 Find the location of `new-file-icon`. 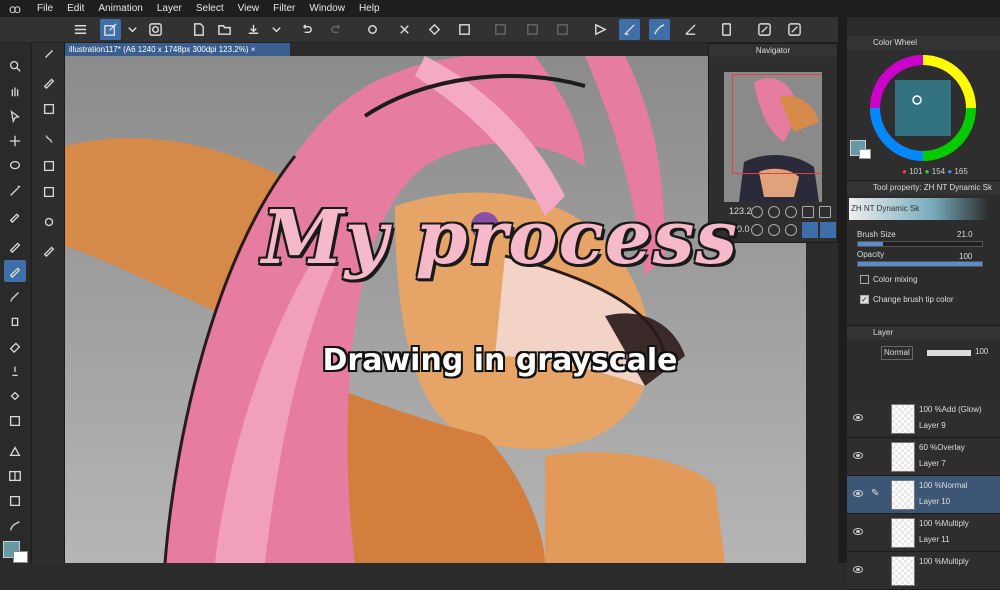

new-file-icon is located at coordinates (198, 29).